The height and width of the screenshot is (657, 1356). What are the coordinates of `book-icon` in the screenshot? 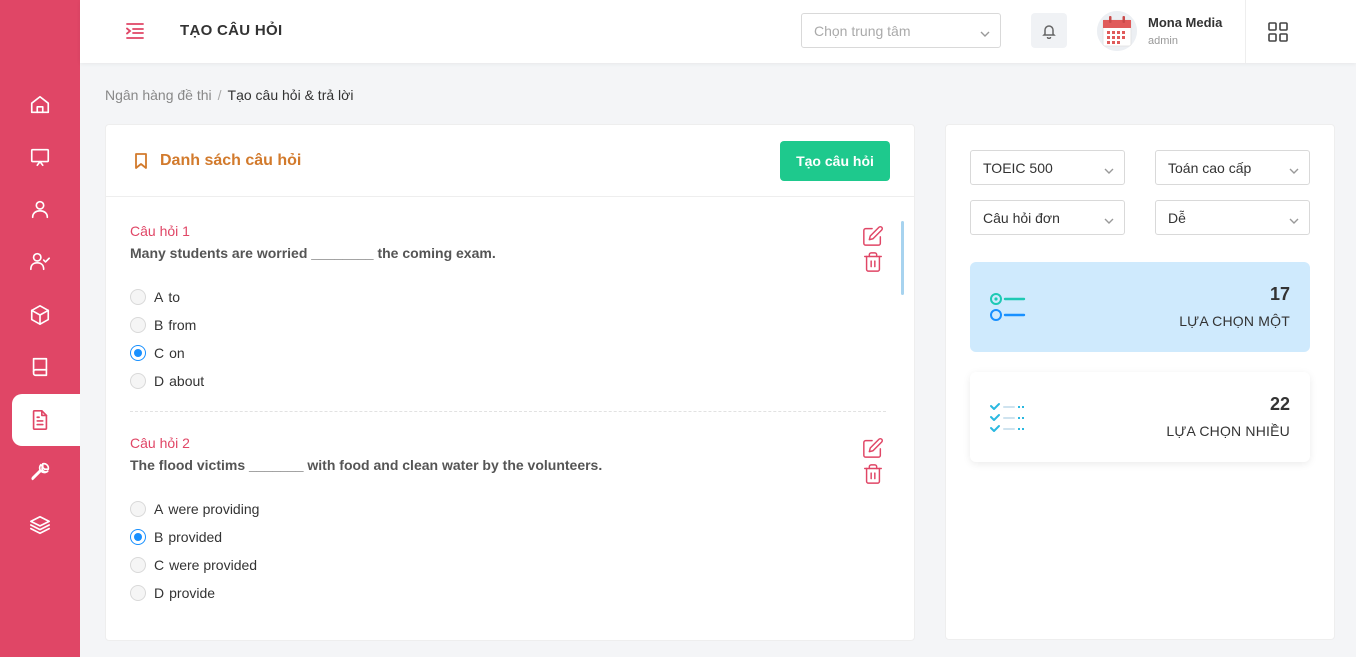 It's located at (40, 367).